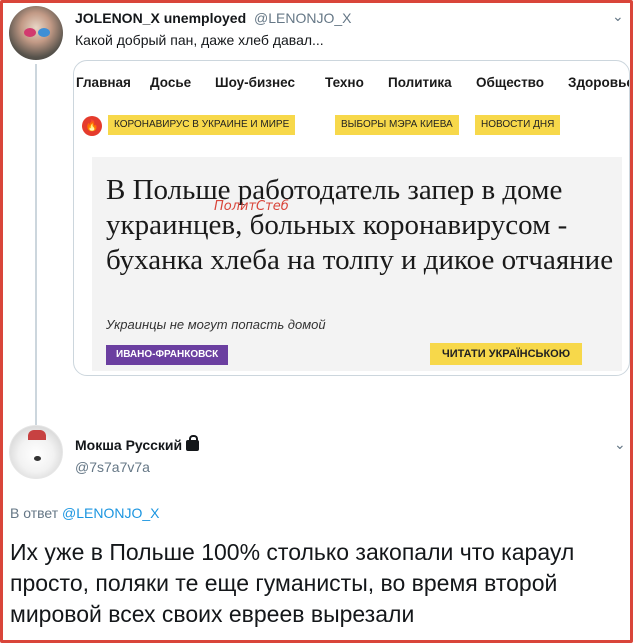 The height and width of the screenshot is (643, 633). What do you see at coordinates (160, 18) in the screenshot?
I see `author-name: JOLENON_X unemployed` at bounding box center [160, 18].